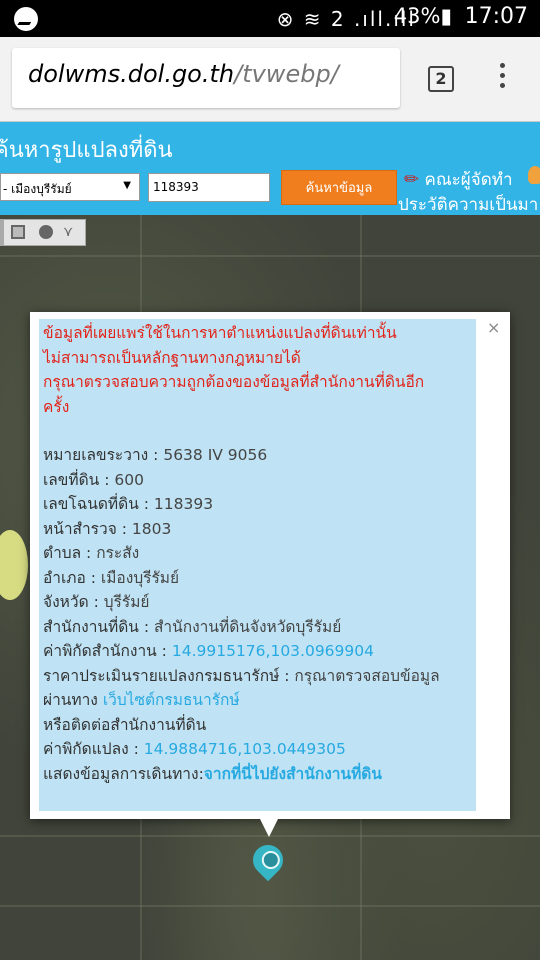 The width and height of the screenshot is (540, 960). Describe the element at coordinates (269, 827) in the screenshot. I see `popup-pointer` at that location.